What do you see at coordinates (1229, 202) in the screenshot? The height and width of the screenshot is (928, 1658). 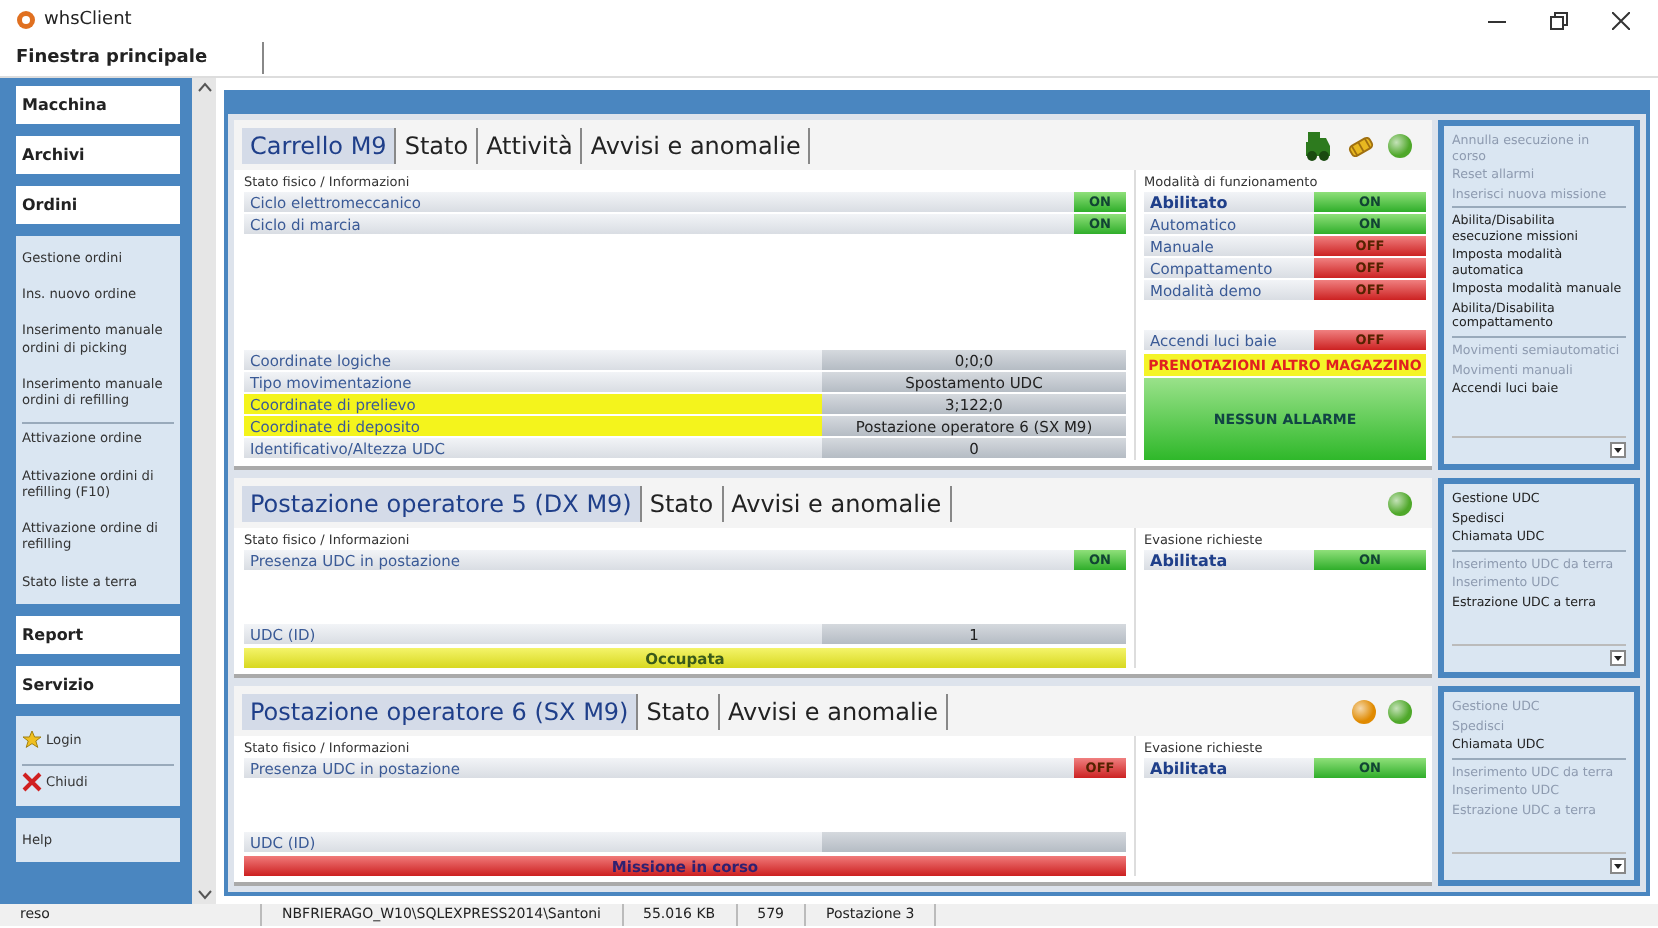 I see `mode-label: Abilitato` at bounding box center [1229, 202].